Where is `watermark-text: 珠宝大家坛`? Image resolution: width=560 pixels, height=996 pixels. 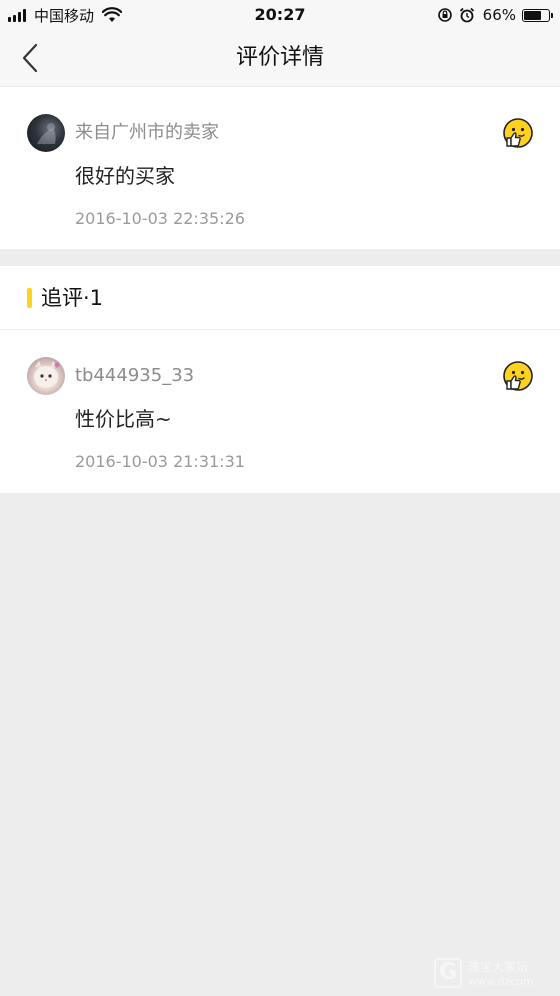
watermark-text: 珠宝大家坛 is located at coordinates (498, 967).